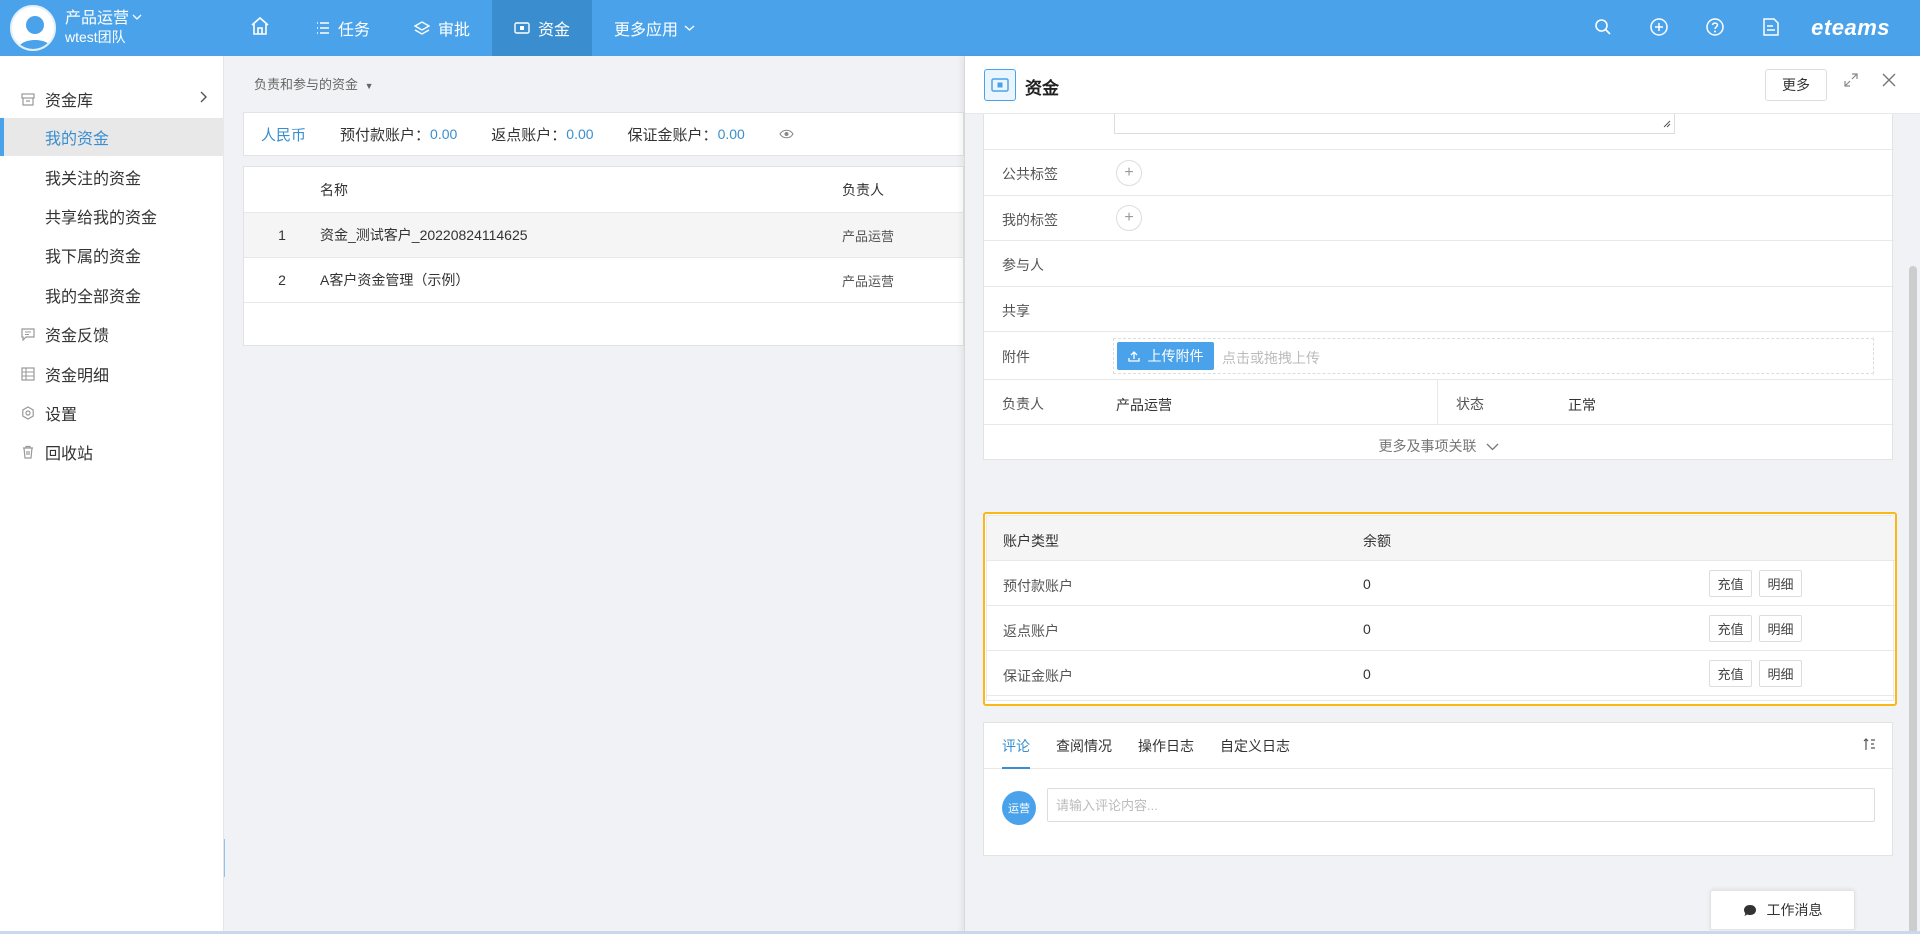 The height and width of the screenshot is (934, 1920). Describe the element at coordinates (112, 177) in the screenshot. I see `sidebar-item-followed-funds: 我关注的资金` at that location.